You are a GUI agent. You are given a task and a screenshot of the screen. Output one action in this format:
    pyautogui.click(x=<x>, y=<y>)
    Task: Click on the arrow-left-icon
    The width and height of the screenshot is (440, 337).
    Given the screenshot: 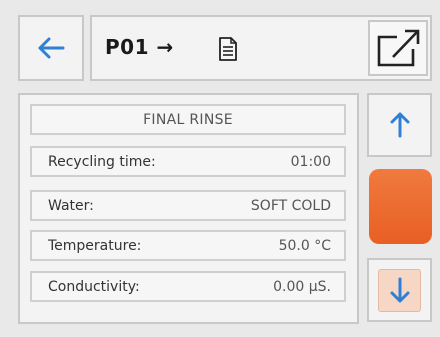 What is the action you would take?
    pyautogui.click(x=51, y=48)
    